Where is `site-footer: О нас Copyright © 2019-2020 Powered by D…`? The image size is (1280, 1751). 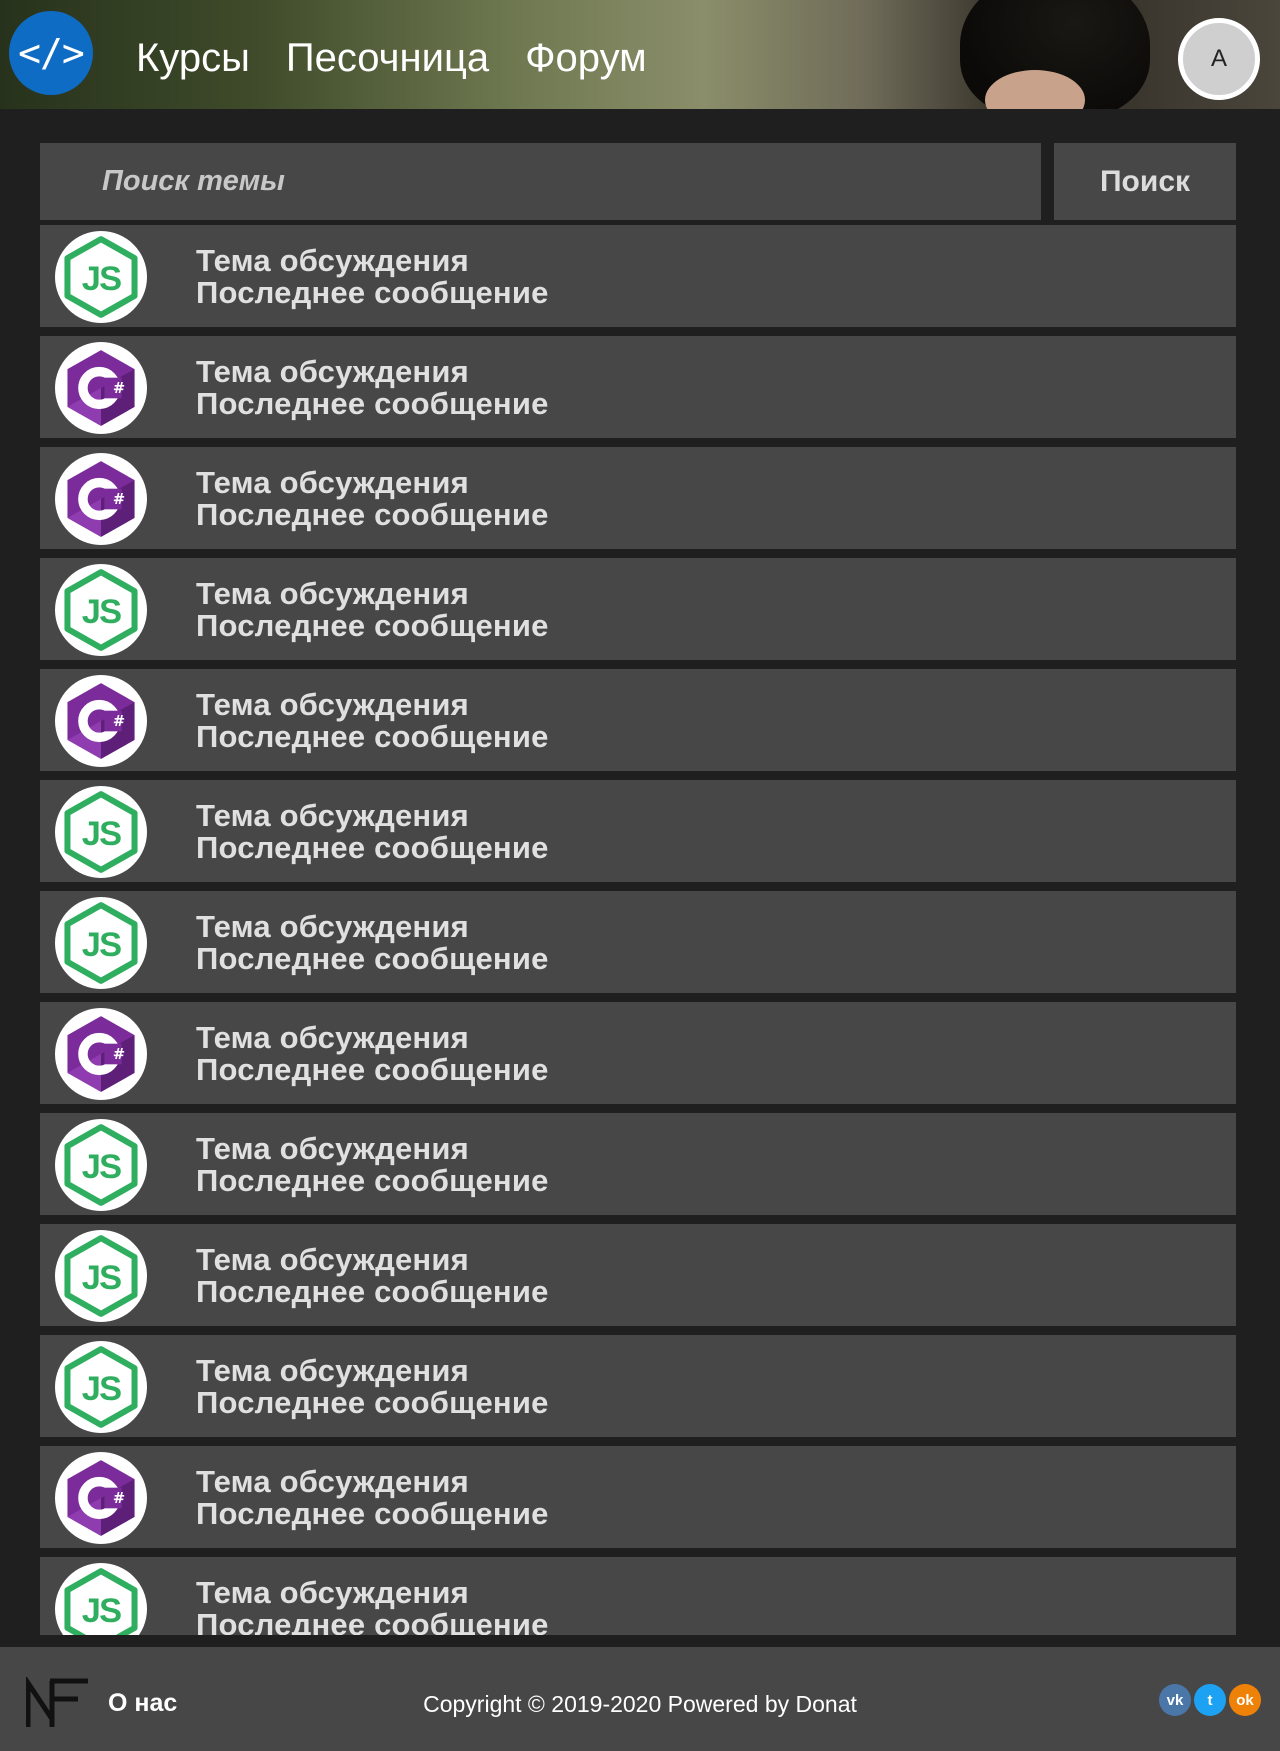
site-footer: О нас Copyright © 2019-2020 Powered by D… is located at coordinates (640, 1699).